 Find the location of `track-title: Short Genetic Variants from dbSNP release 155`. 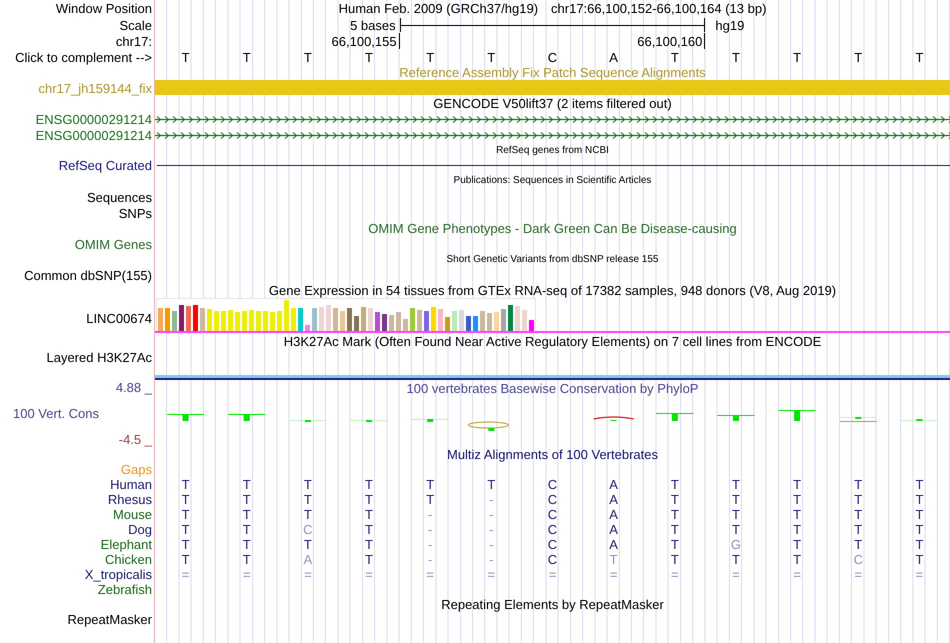

track-title: Short Genetic Variants from dbSNP release 155 is located at coordinates (552, 260).